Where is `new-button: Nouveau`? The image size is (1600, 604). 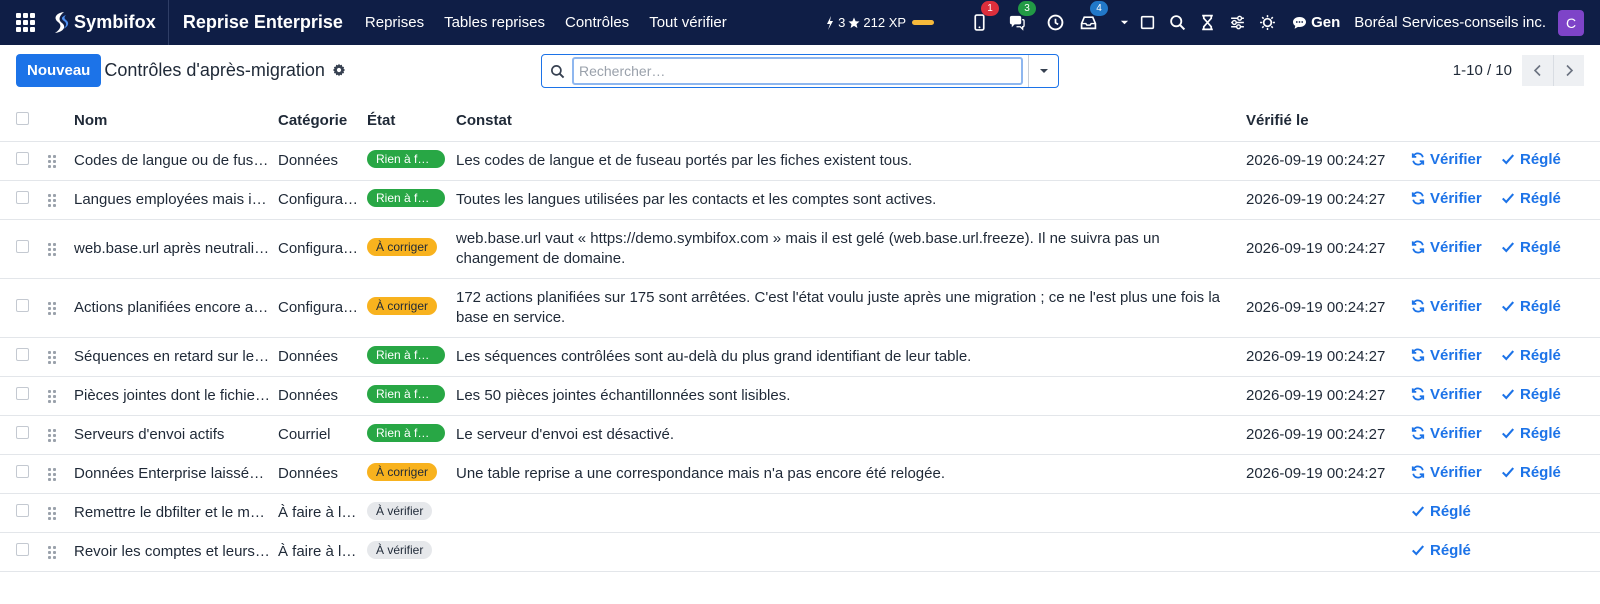 new-button: Nouveau is located at coordinates (59, 70).